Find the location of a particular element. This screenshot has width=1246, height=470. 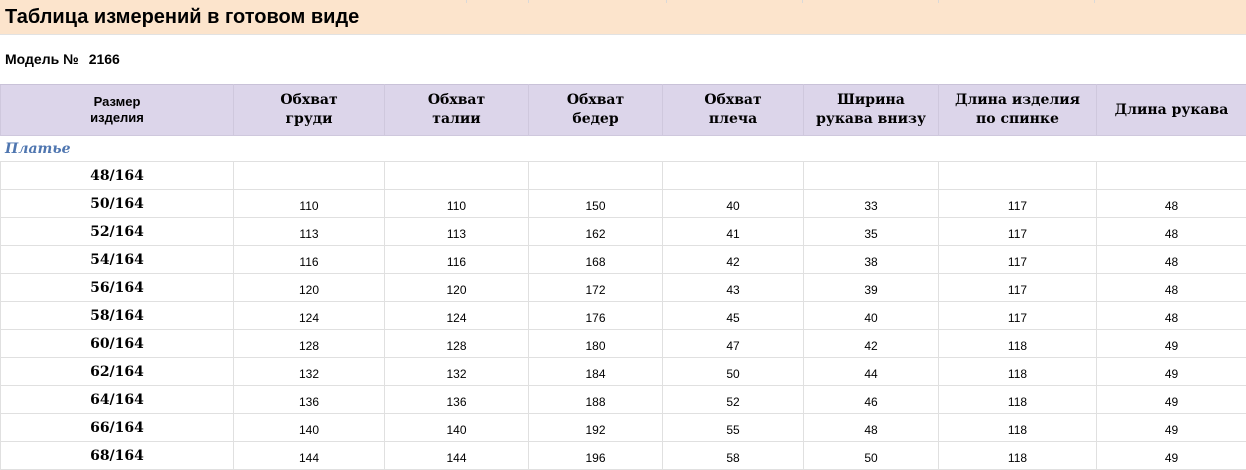

column-header-sleeve-length: Длина рукава is located at coordinates (1171, 110).